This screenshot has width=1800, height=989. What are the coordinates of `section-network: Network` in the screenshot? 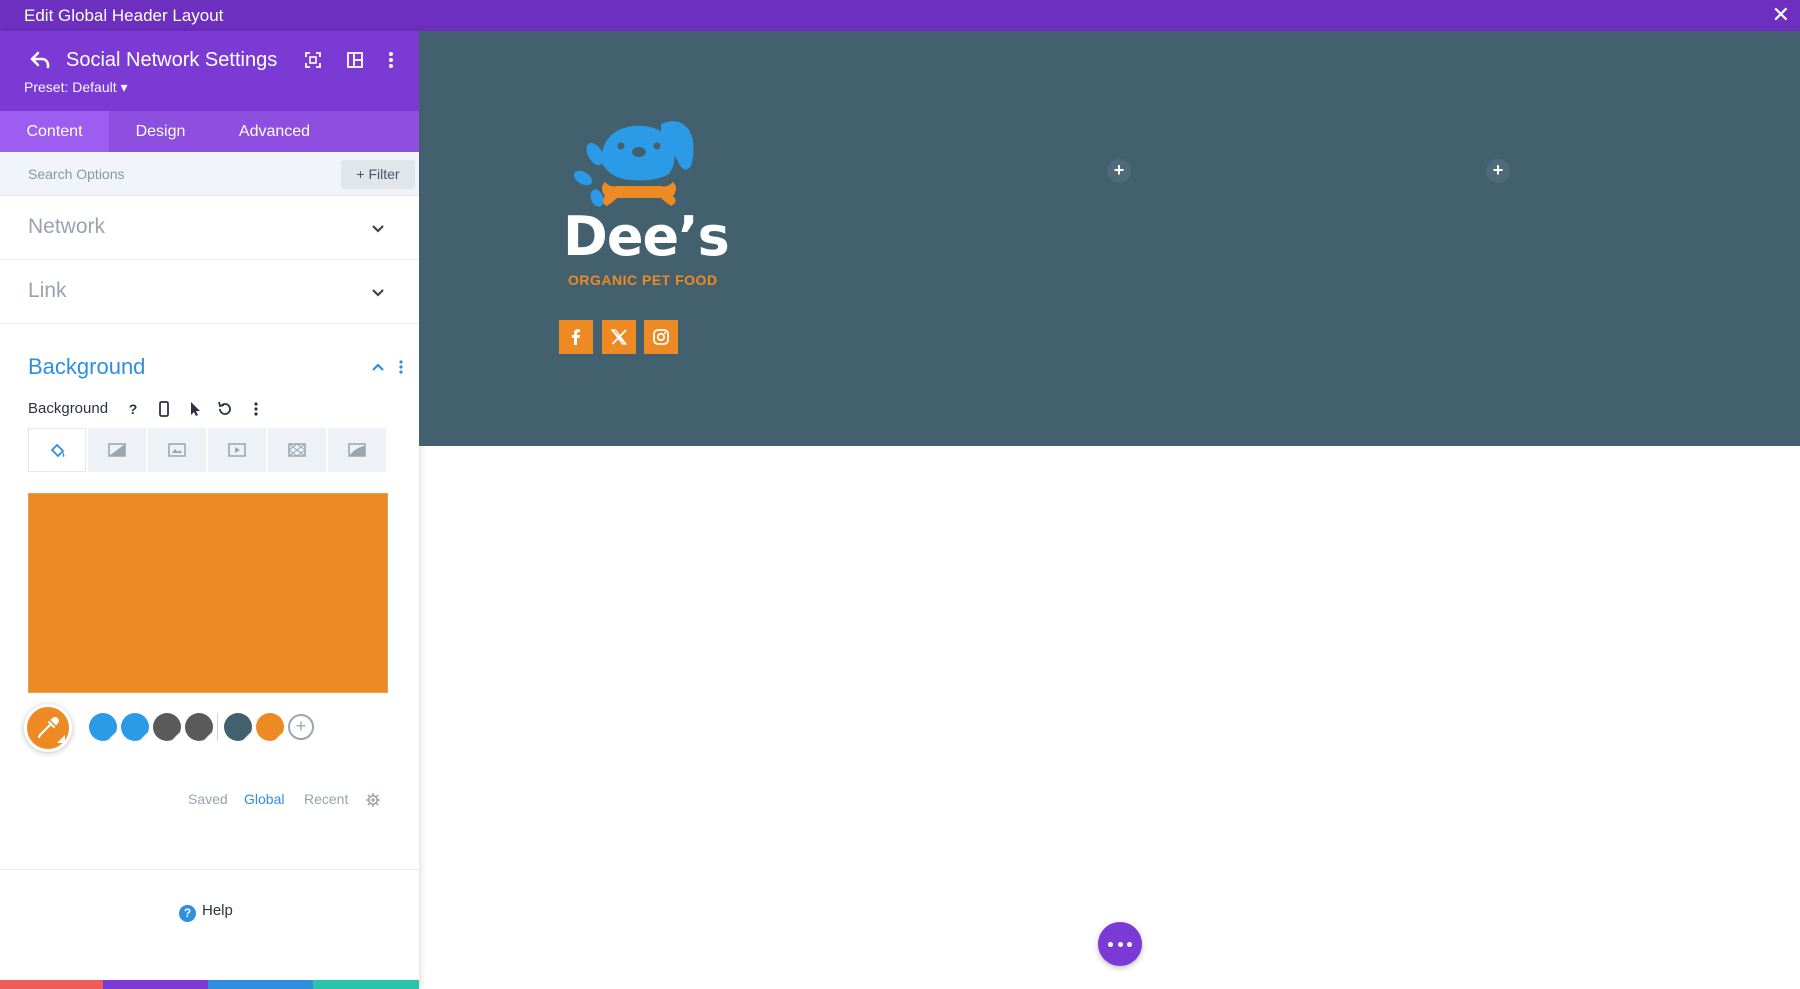 It's located at (209, 228).